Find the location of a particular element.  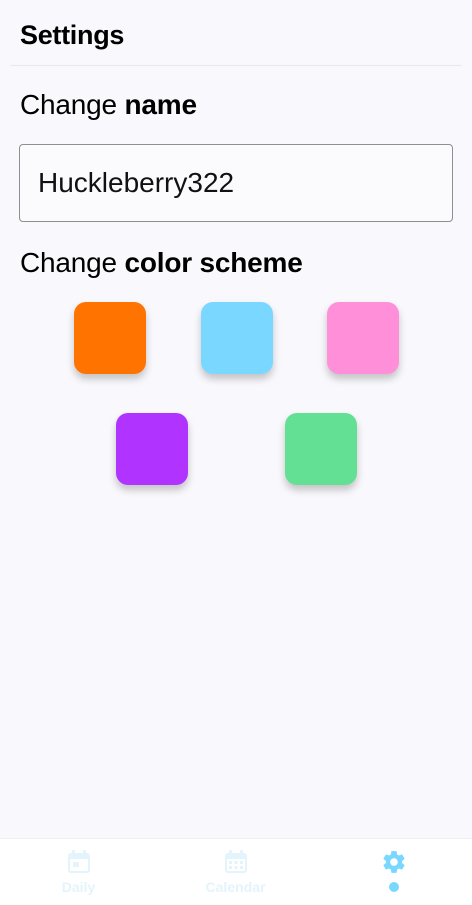

change-name-label-prefix: Change is located at coordinates (72, 104).